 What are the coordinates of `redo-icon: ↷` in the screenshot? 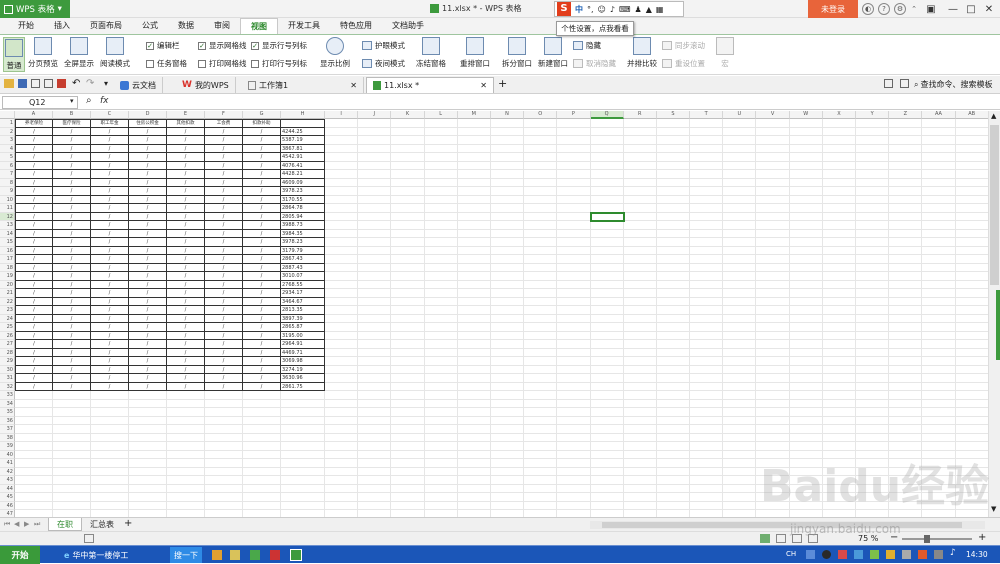 It's located at (90, 83).